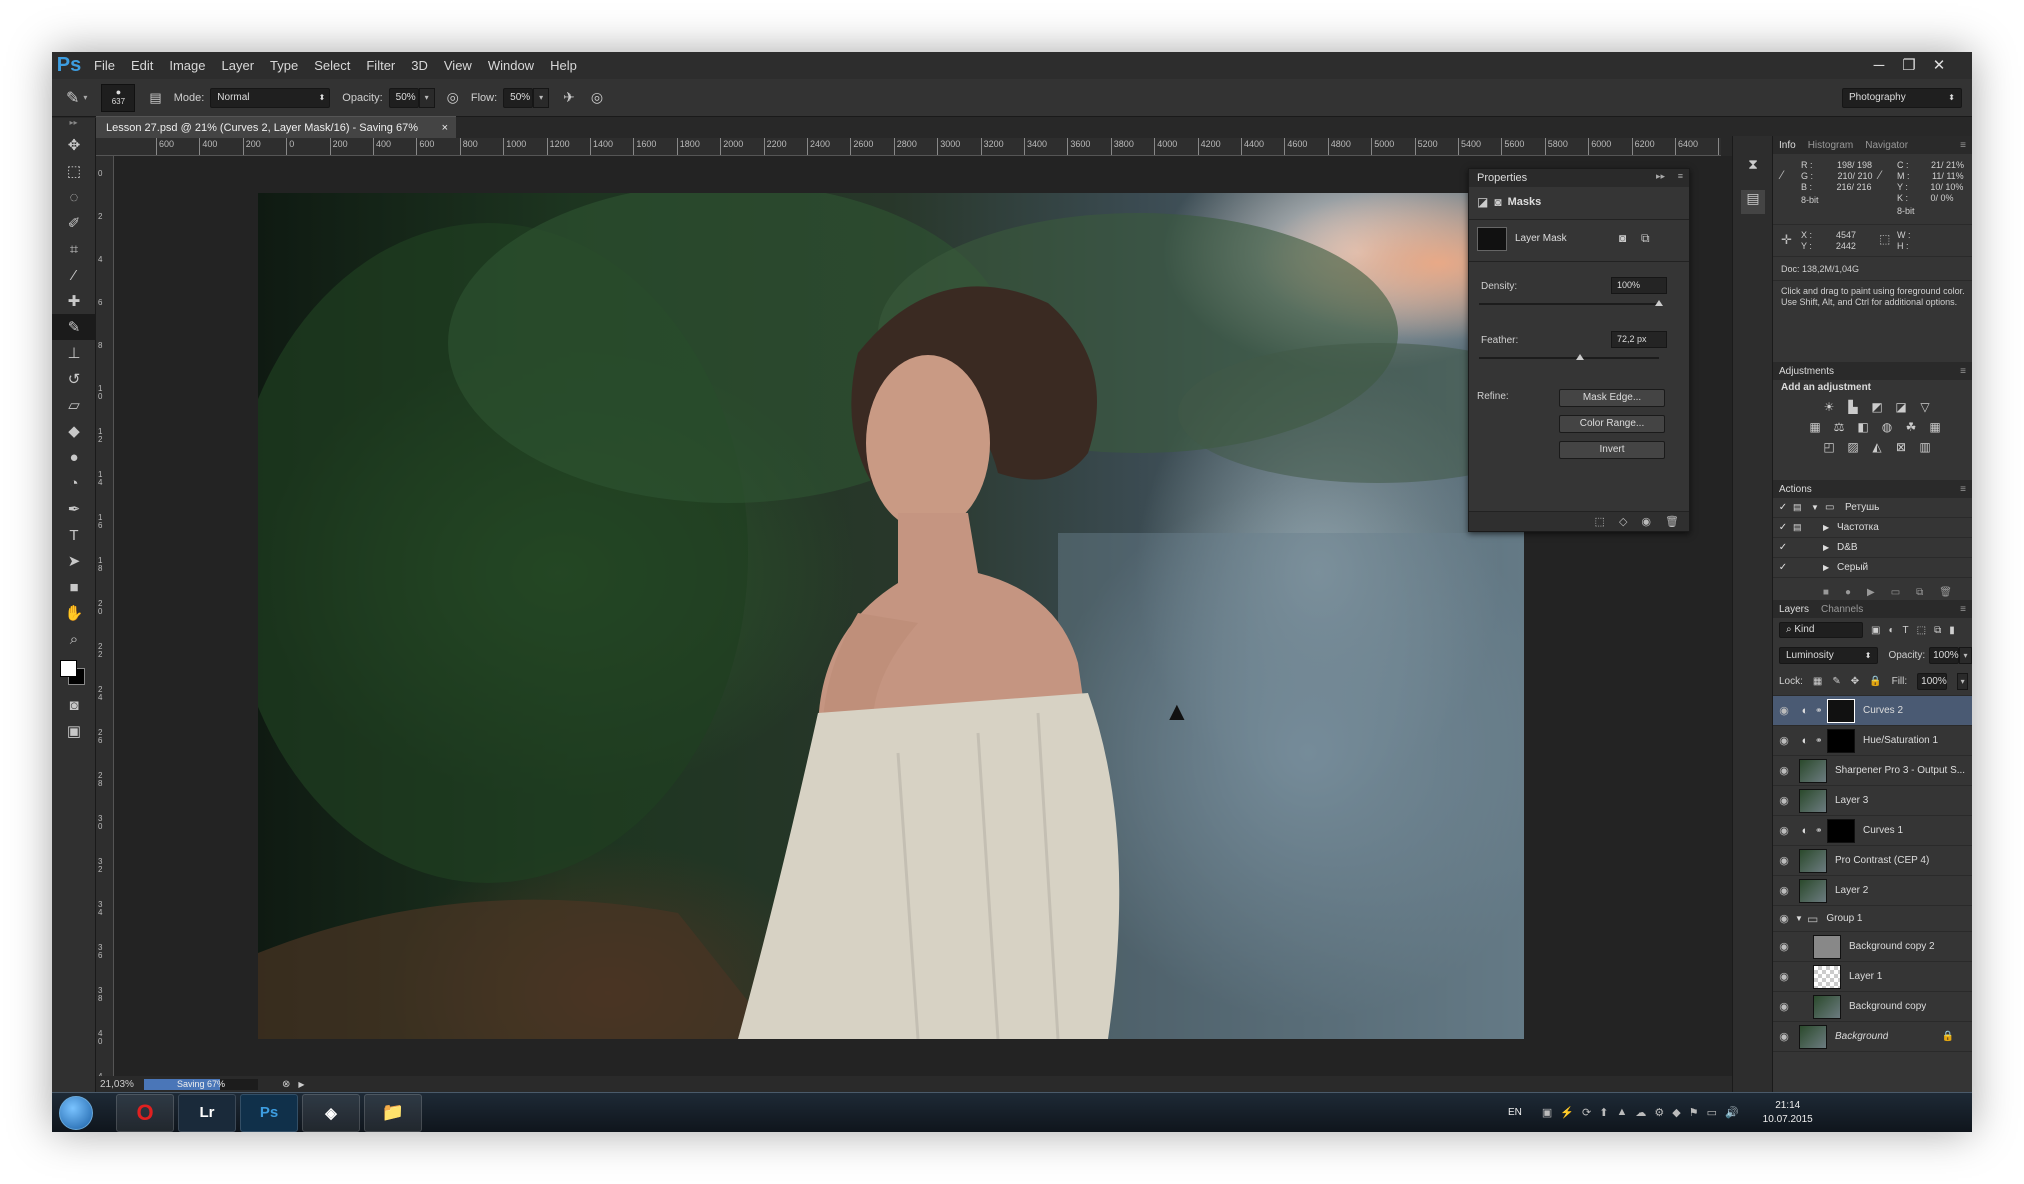 Image resolution: width=2024 pixels, height=1184 pixels. I want to click on invert-button: Invert, so click(1612, 450).